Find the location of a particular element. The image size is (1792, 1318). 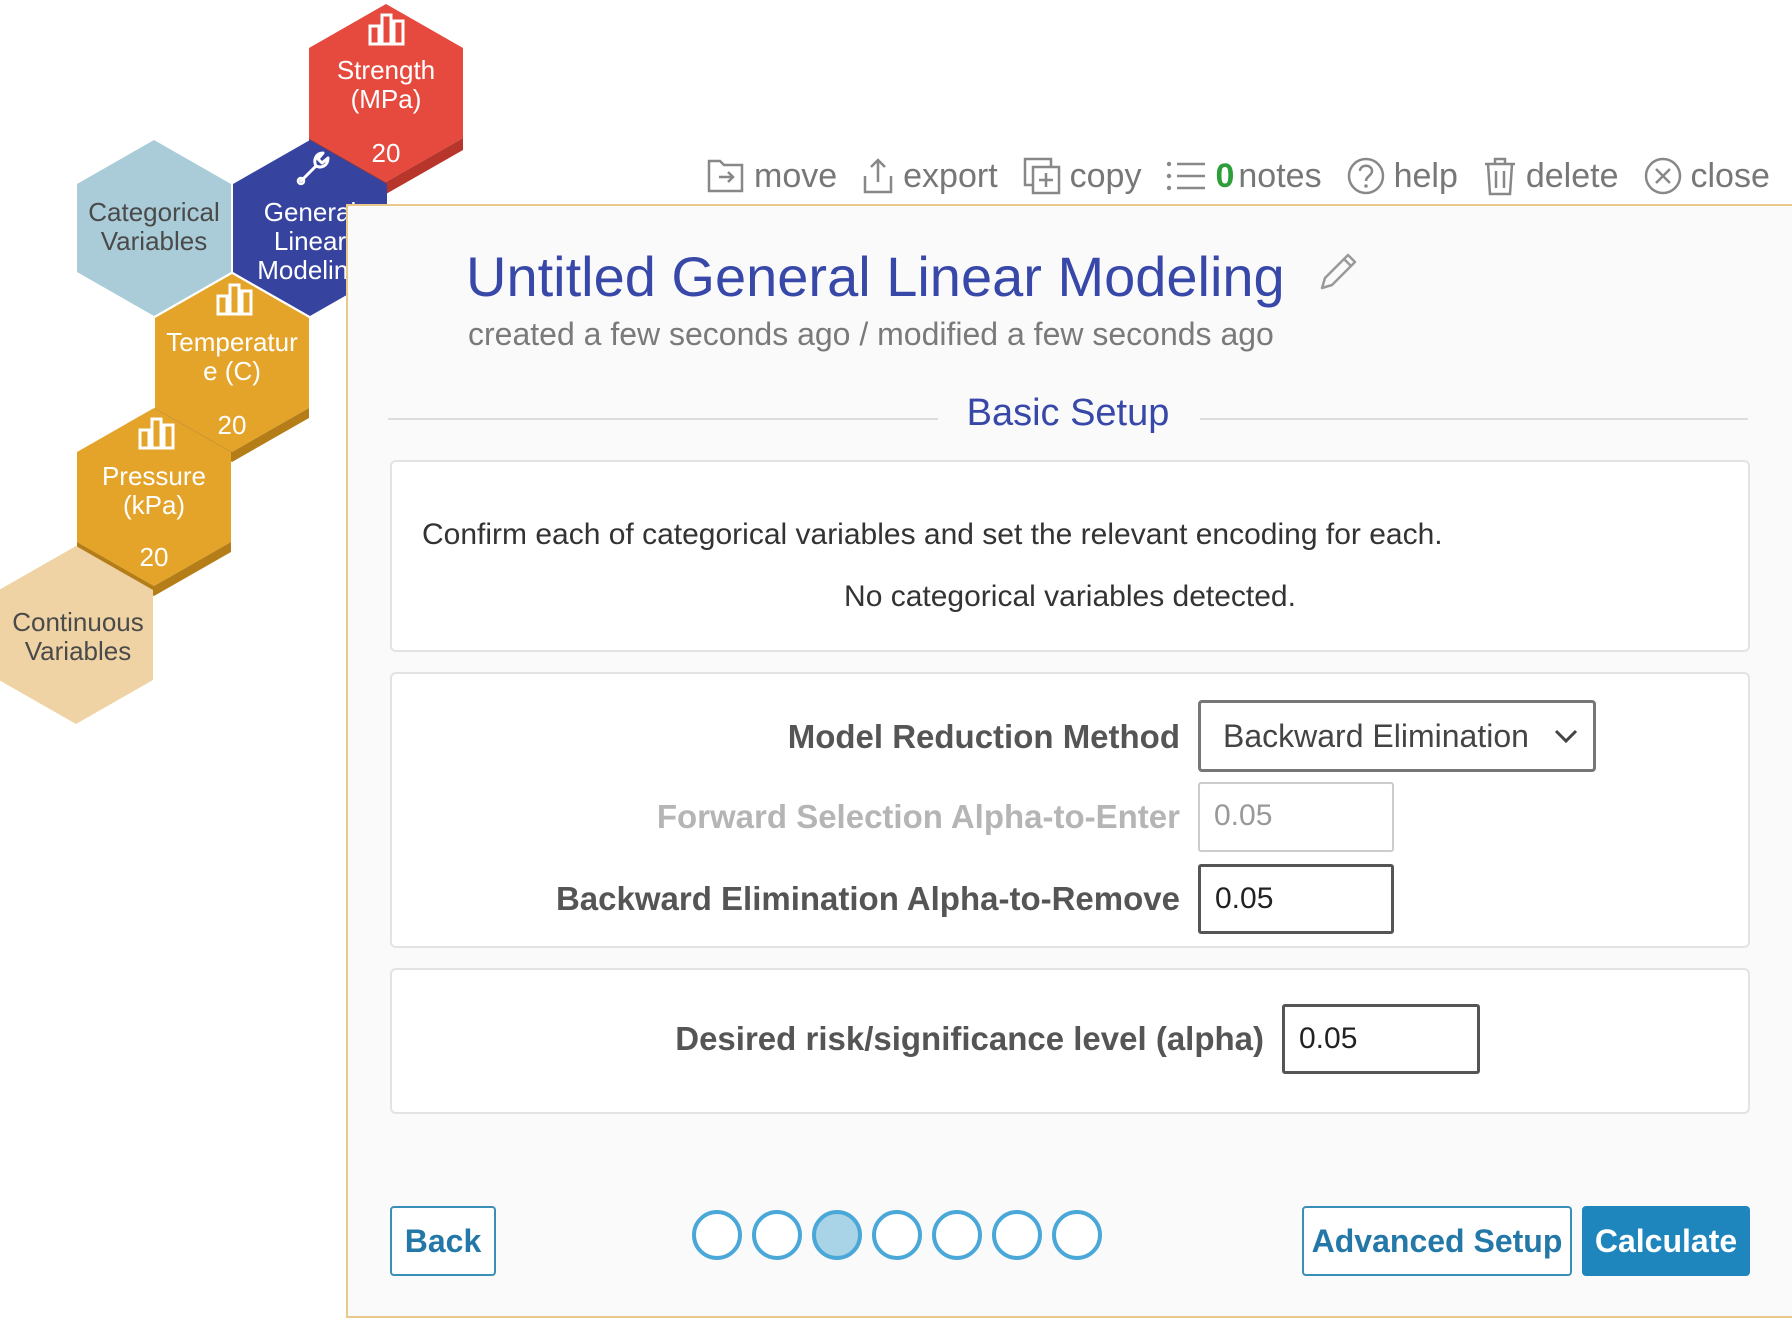

move-button: move is located at coordinates (771, 176).